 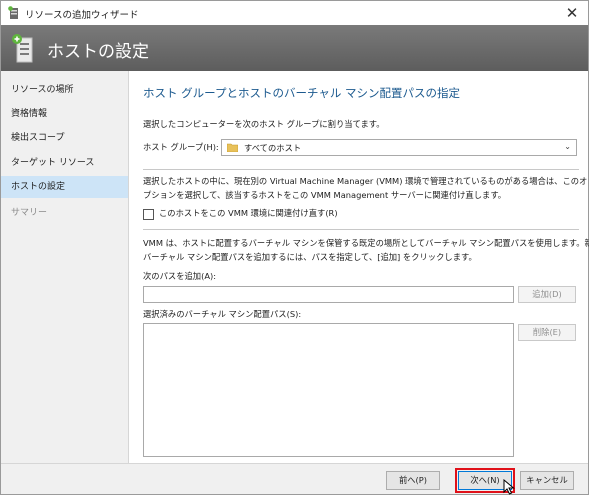 What do you see at coordinates (180, 276) in the screenshot?
I see `add-path-label: 次のパスを追加(A):` at bounding box center [180, 276].